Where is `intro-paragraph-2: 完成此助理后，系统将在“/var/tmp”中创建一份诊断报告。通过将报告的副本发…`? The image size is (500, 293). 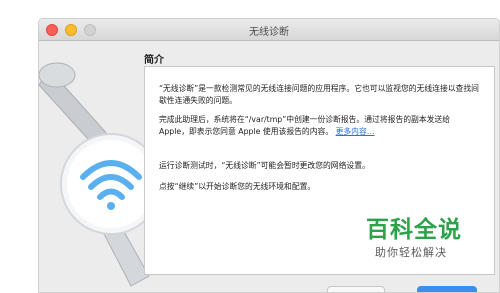
intro-paragraph-2: 完成此助理后，系统将在“/var/tmp”中创建一份诊断报告。通过将报告的副本发… is located at coordinates (320, 126).